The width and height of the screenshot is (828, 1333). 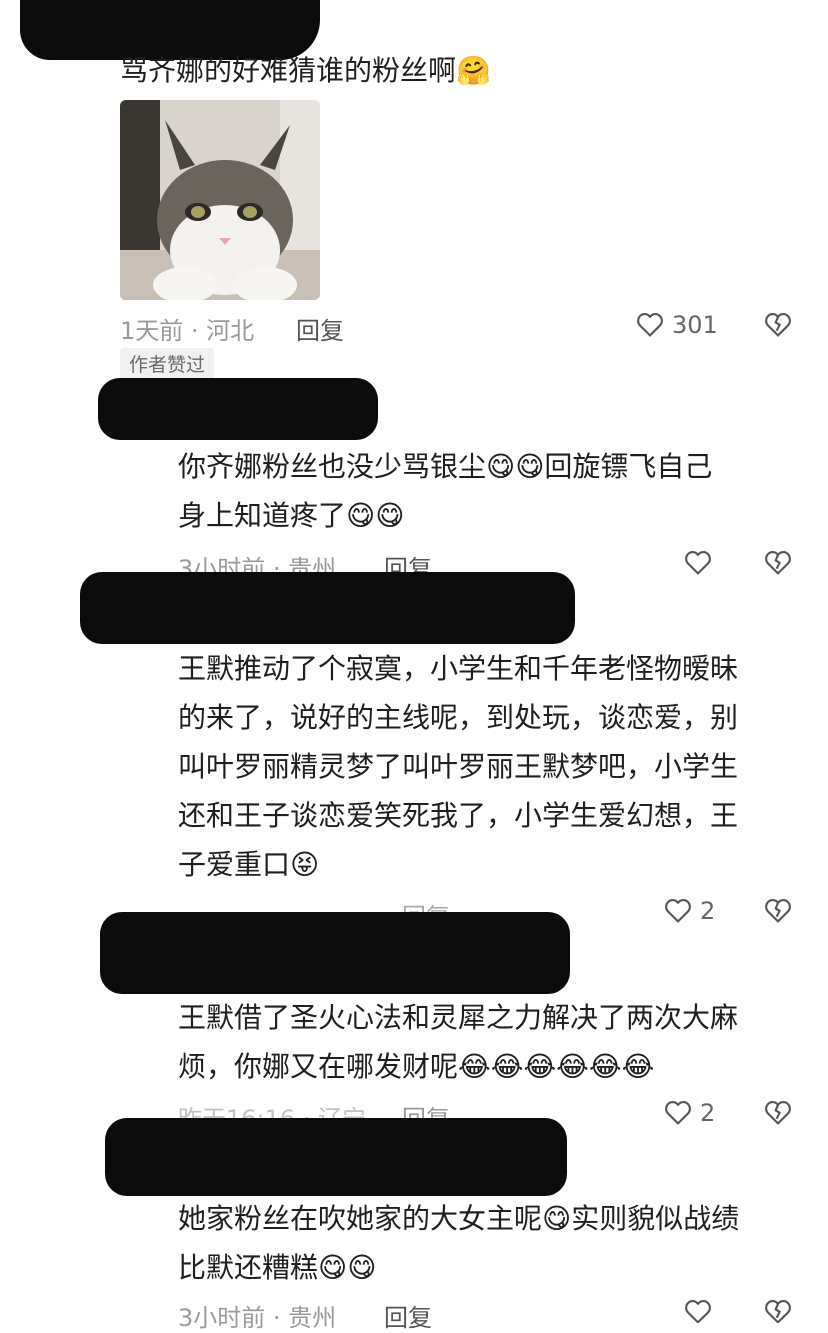 What do you see at coordinates (167, 363) in the screenshot?
I see `author-liked-badge: 作者赞过` at bounding box center [167, 363].